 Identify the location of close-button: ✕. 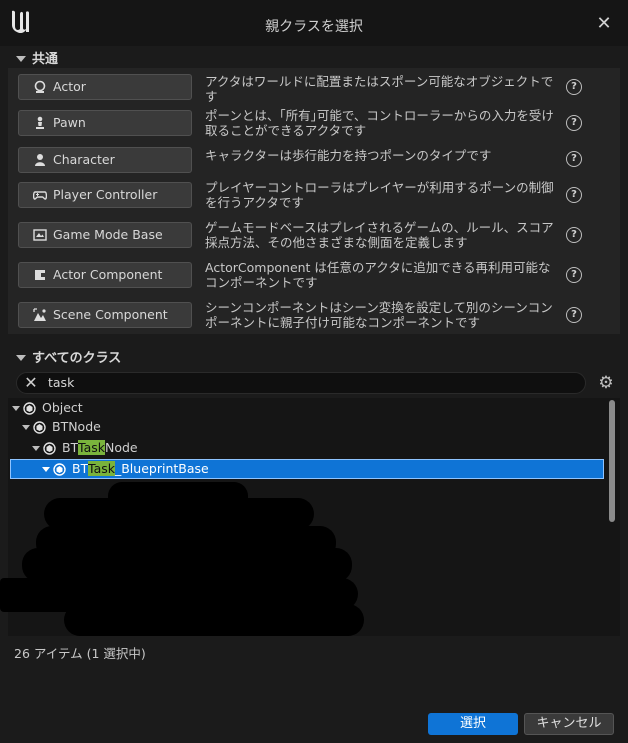
(604, 24).